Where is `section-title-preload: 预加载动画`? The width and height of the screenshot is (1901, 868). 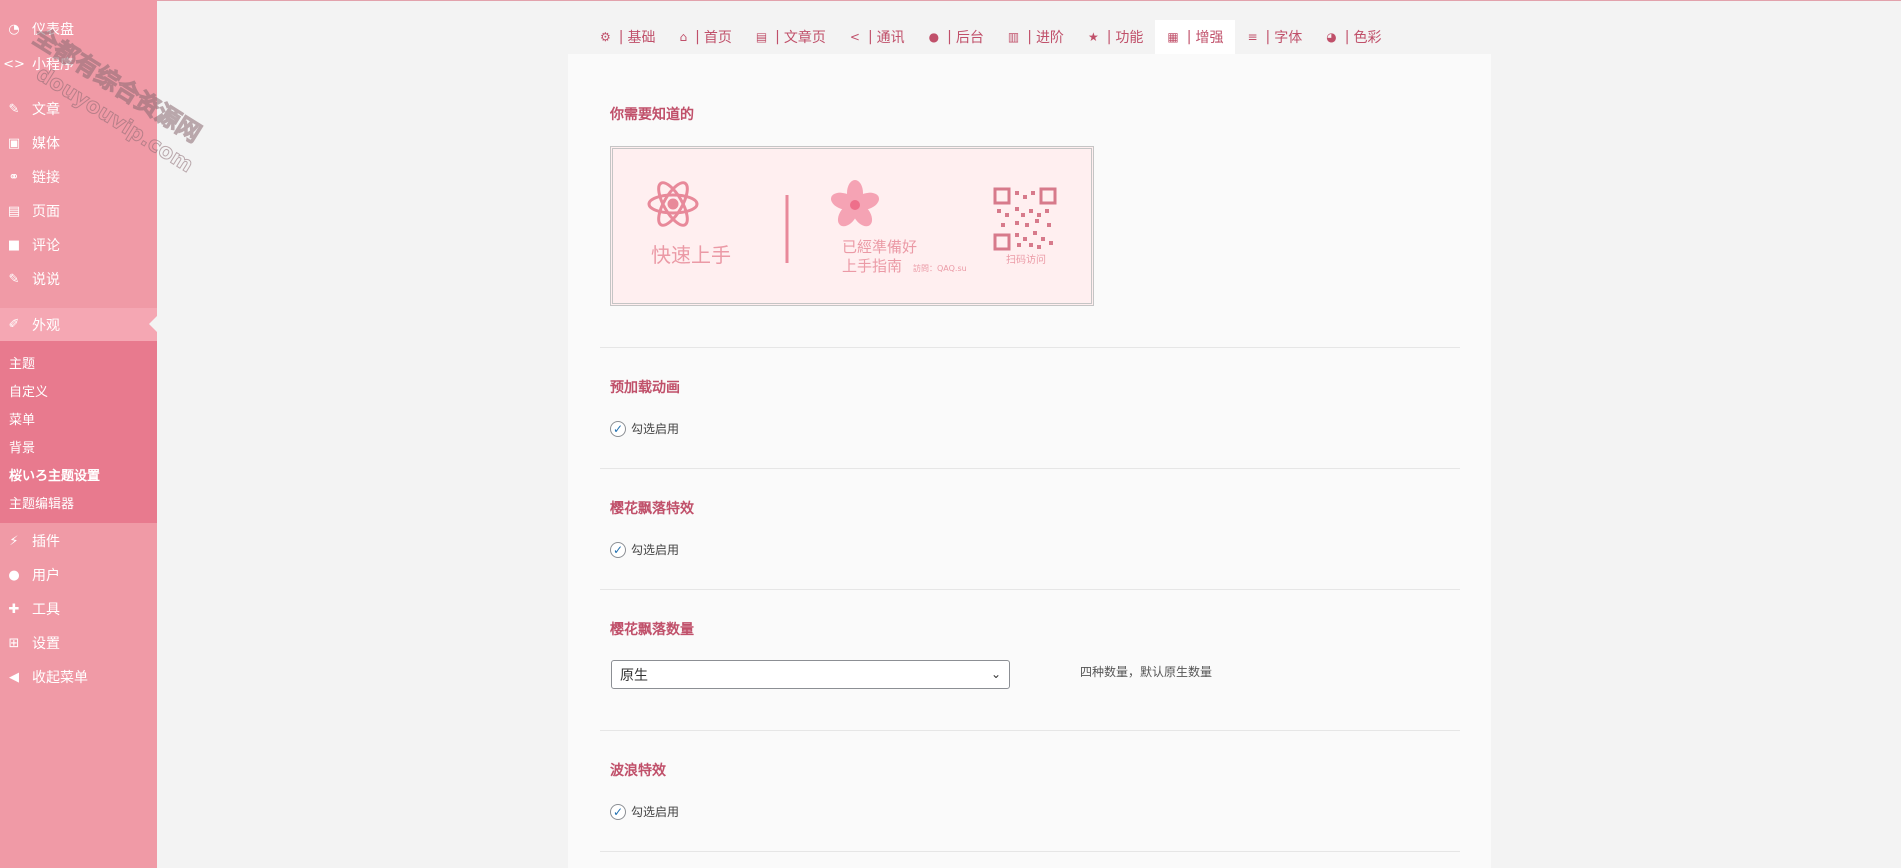
section-title-preload: 预加载动画 is located at coordinates (645, 388).